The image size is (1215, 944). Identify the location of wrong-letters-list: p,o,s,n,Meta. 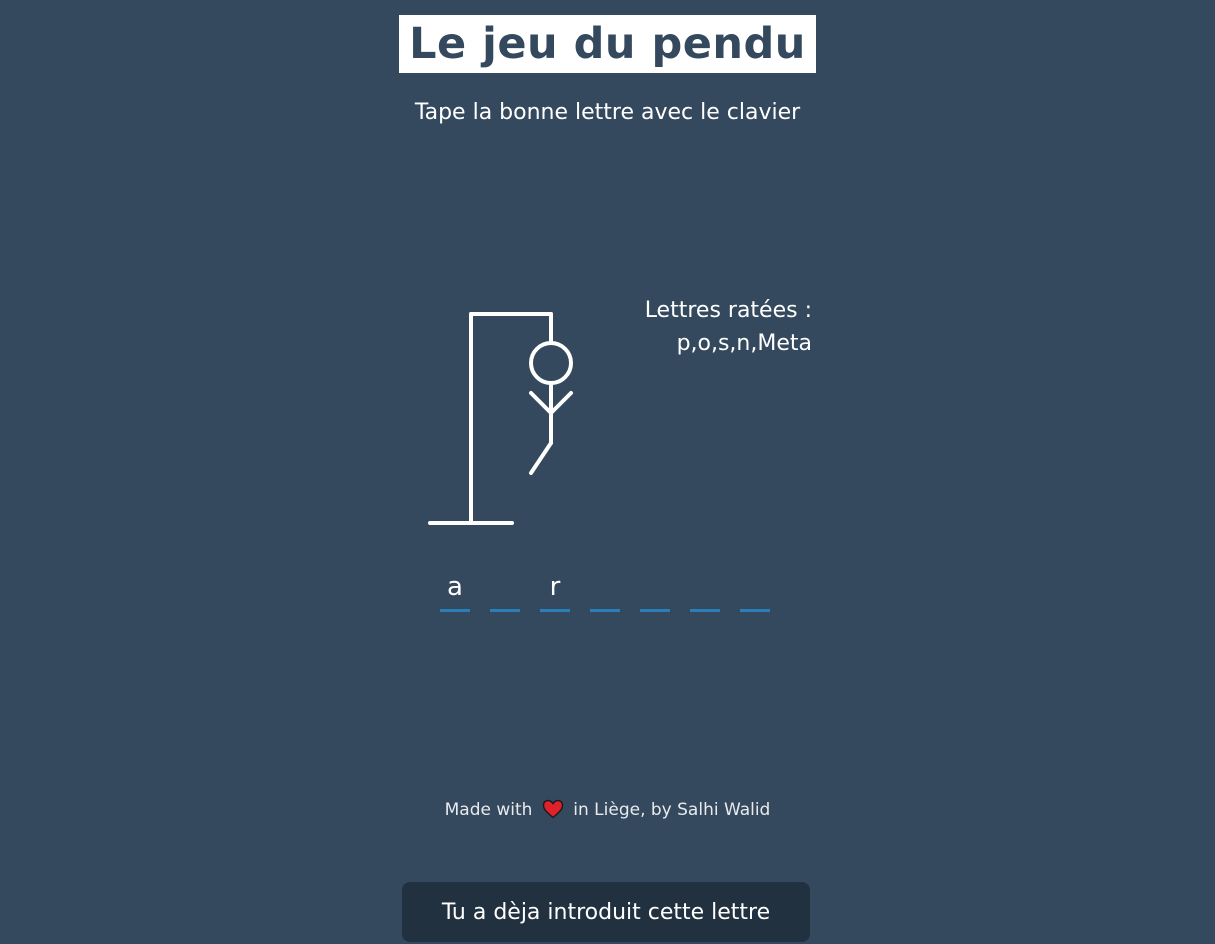
(744, 343).